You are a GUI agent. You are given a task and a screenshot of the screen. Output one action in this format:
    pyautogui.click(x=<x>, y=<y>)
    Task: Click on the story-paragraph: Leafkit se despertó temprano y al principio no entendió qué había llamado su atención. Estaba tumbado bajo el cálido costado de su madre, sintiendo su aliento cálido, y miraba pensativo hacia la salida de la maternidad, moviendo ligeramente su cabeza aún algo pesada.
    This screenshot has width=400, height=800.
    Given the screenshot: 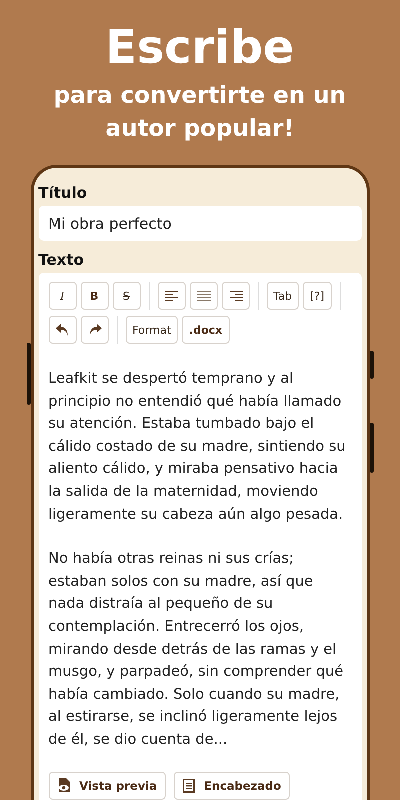 What is the action you would take?
    pyautogui.click(x=197, y=447)
    